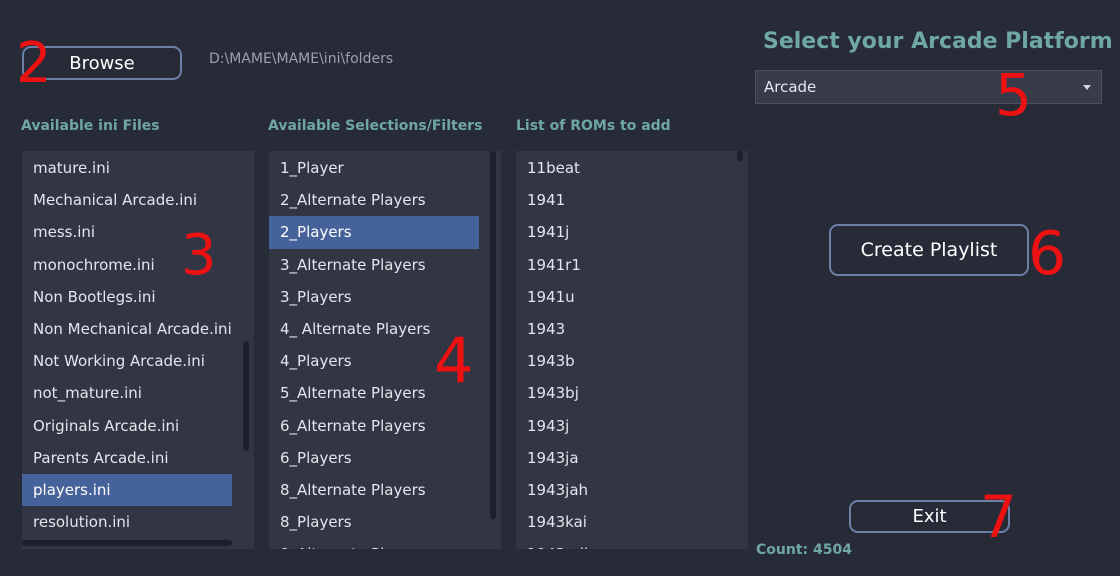 This screenshot has width=1120, height=576. What do you see at coordinates (626, 297) in the screenshot?
I see `rom-item: 1941u` at bounding box center [626, 297].